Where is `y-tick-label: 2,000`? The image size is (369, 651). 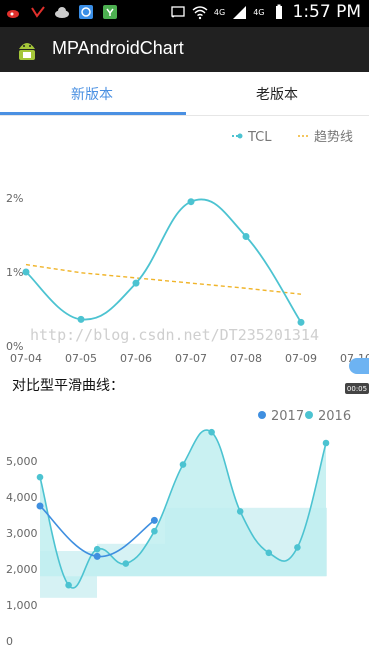 y-tick-label: 2,000 is located at coordinates (22, 569).